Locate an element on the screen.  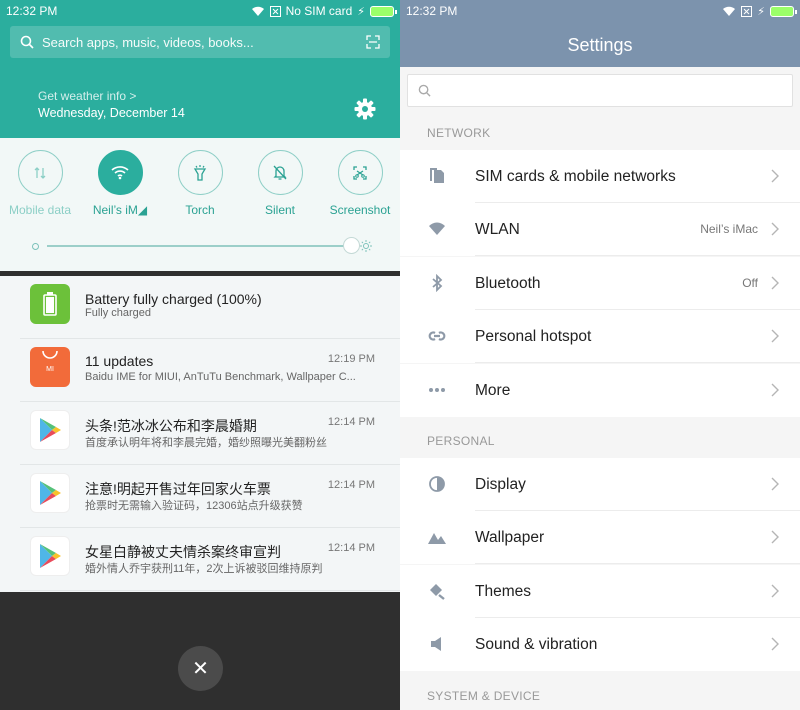
quick-tile-label: Torch is located at coordinates (200, 210).